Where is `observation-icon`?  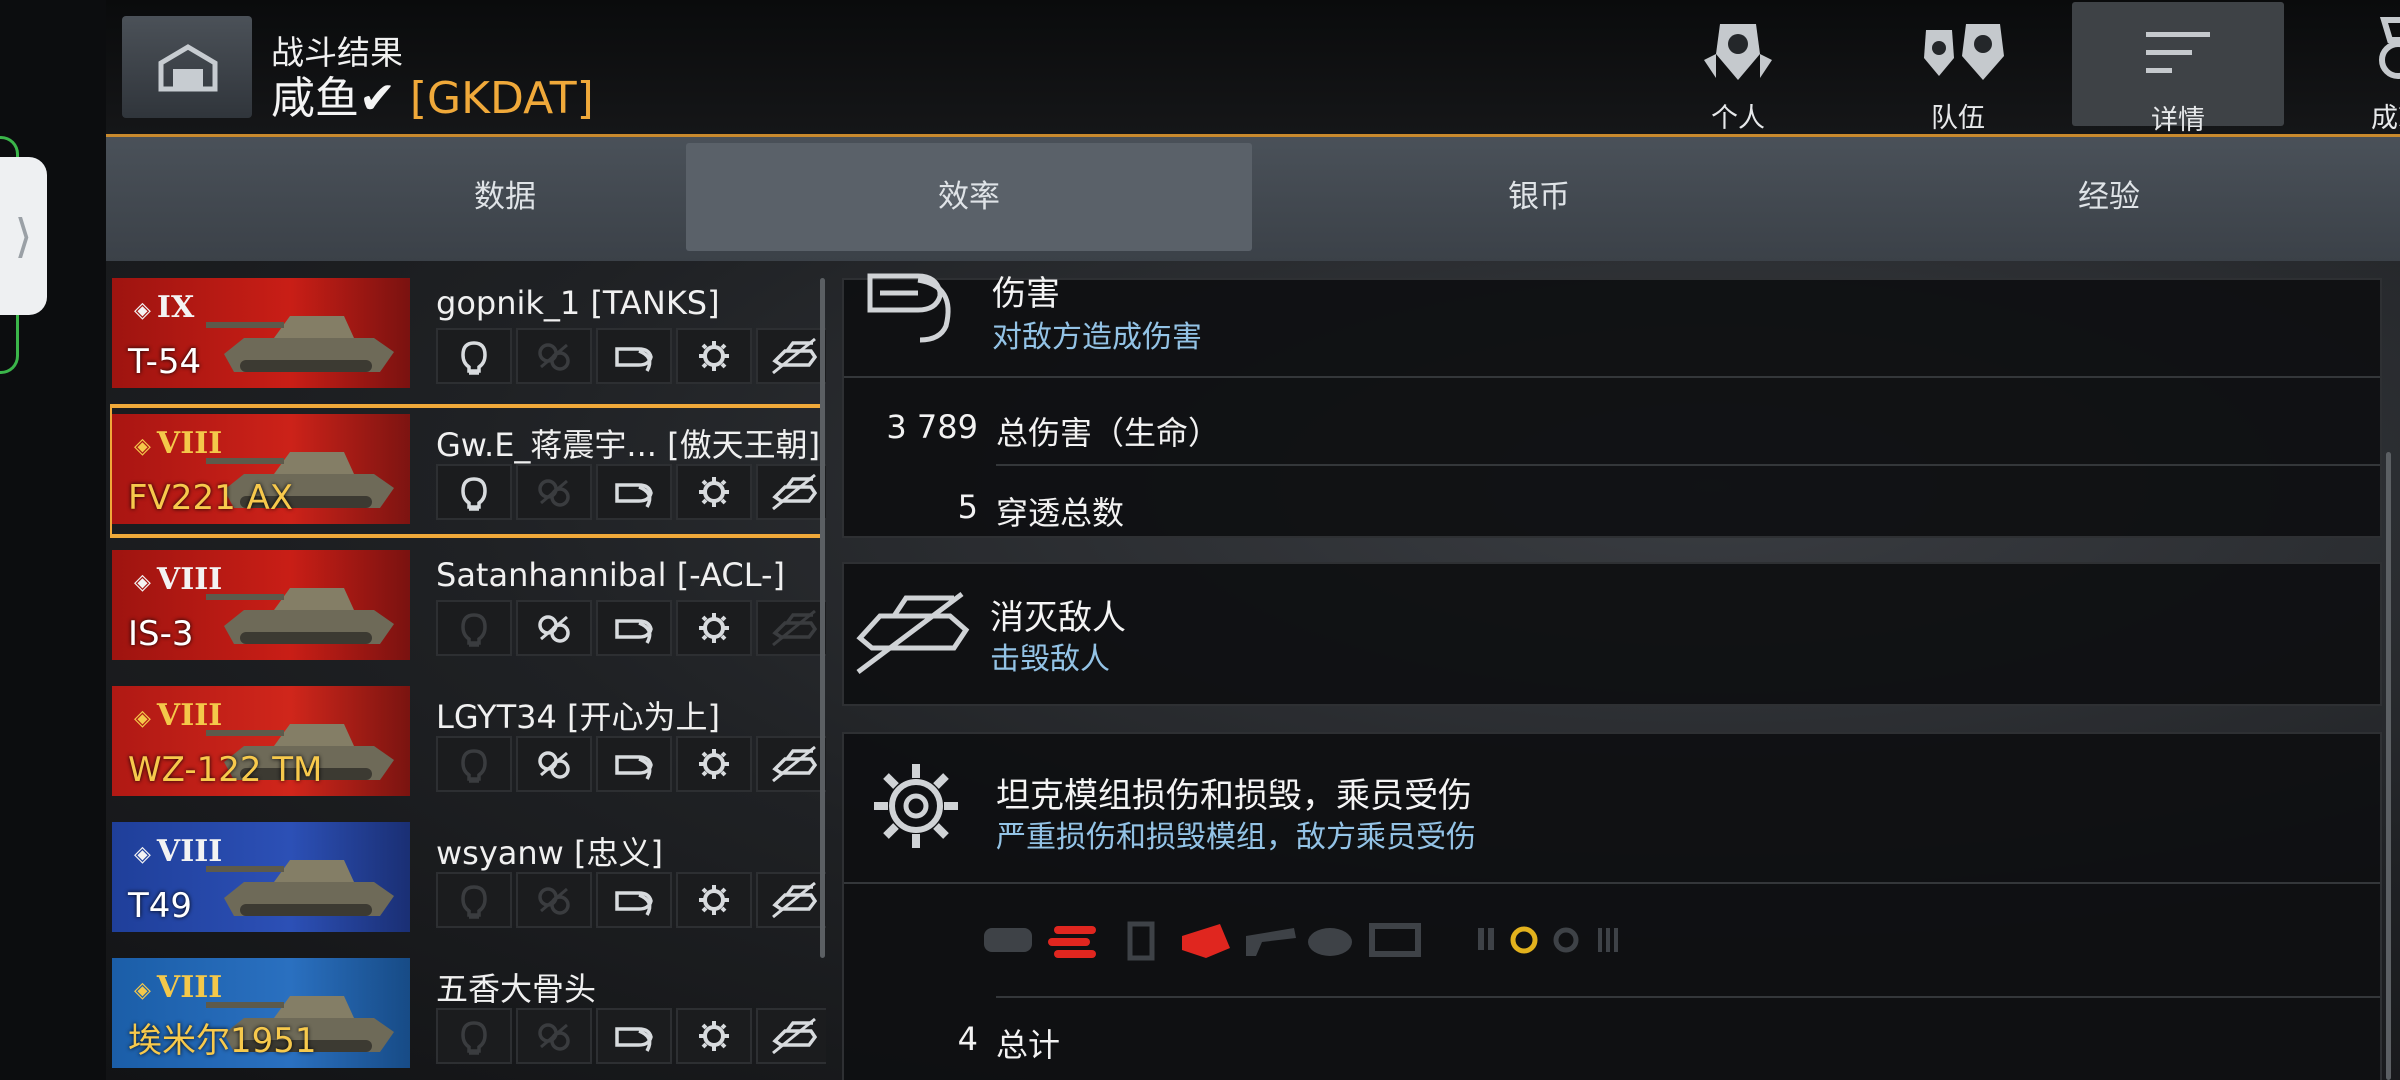
observation-icon is located at coordinates (1395, 940).